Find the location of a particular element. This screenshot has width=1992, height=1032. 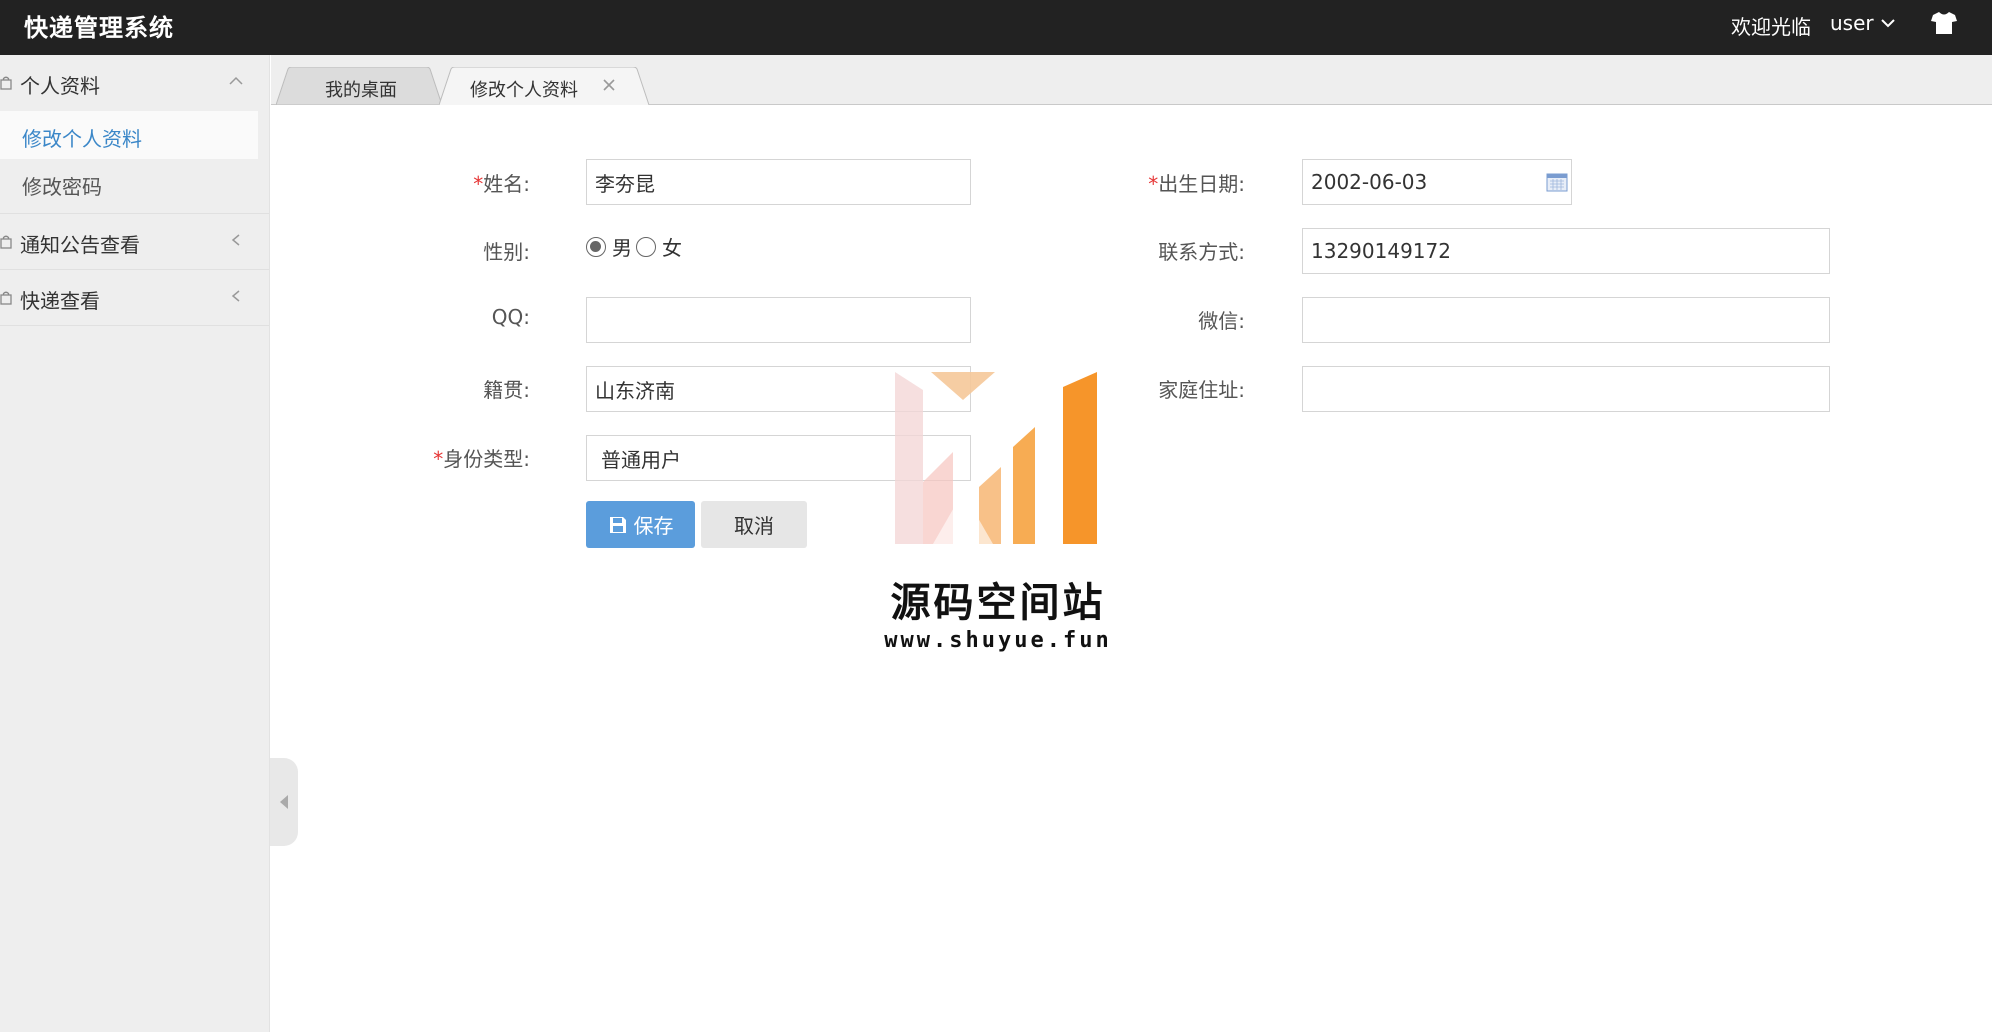

tab-edit-profile: 修改个人资料 is located at coordinates (546, 86).